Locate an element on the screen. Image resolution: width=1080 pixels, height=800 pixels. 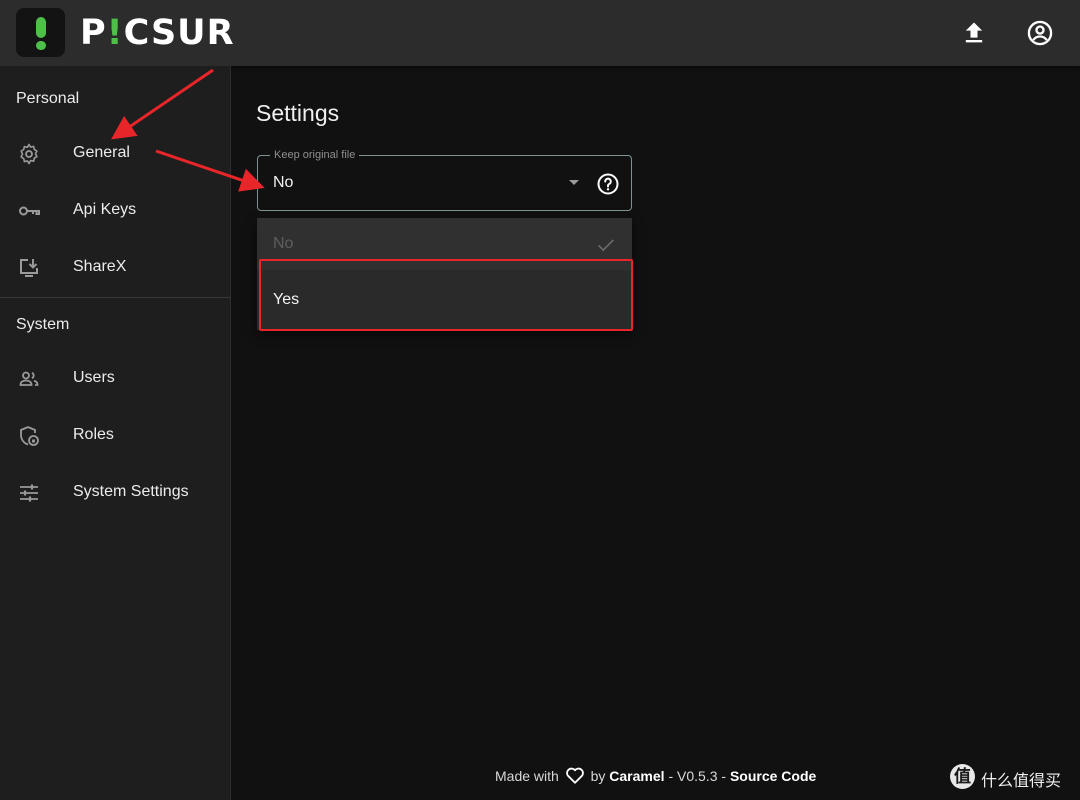
sidebar-item-general: General is located at coordinates (115, 154).